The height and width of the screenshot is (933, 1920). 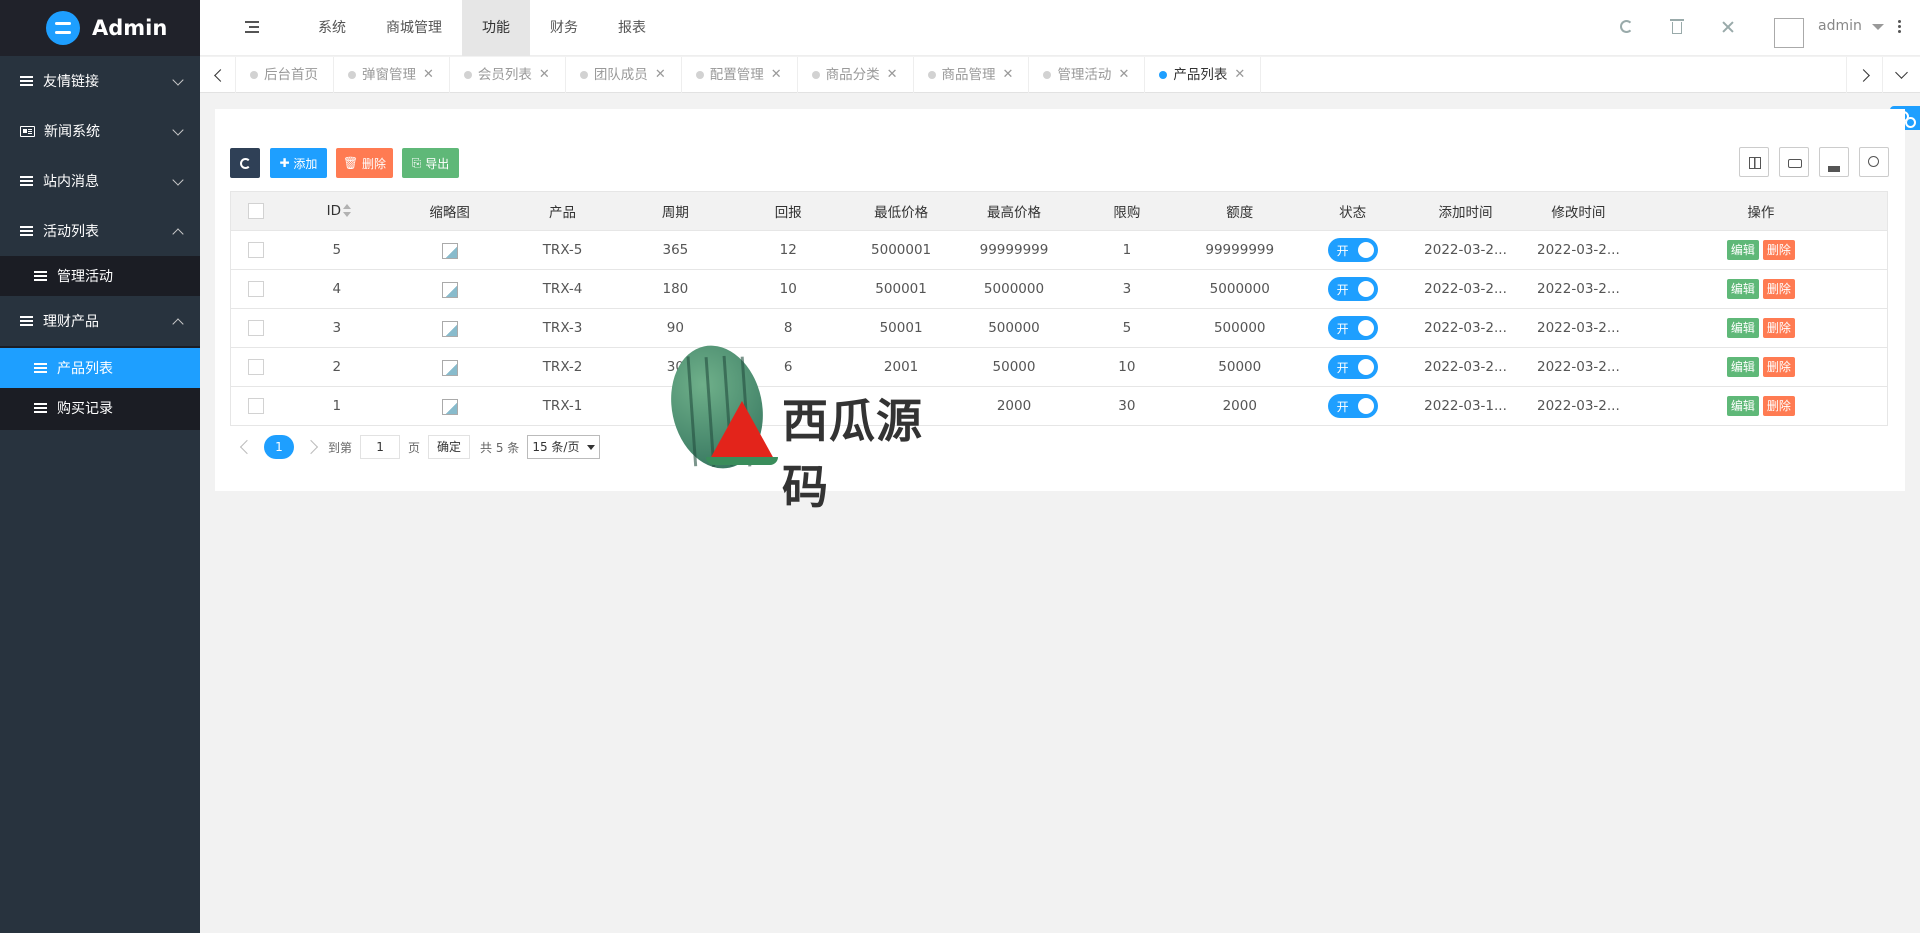 I want to click on sidebar-item-messages: 站内消息, so click(x=100, y=181).